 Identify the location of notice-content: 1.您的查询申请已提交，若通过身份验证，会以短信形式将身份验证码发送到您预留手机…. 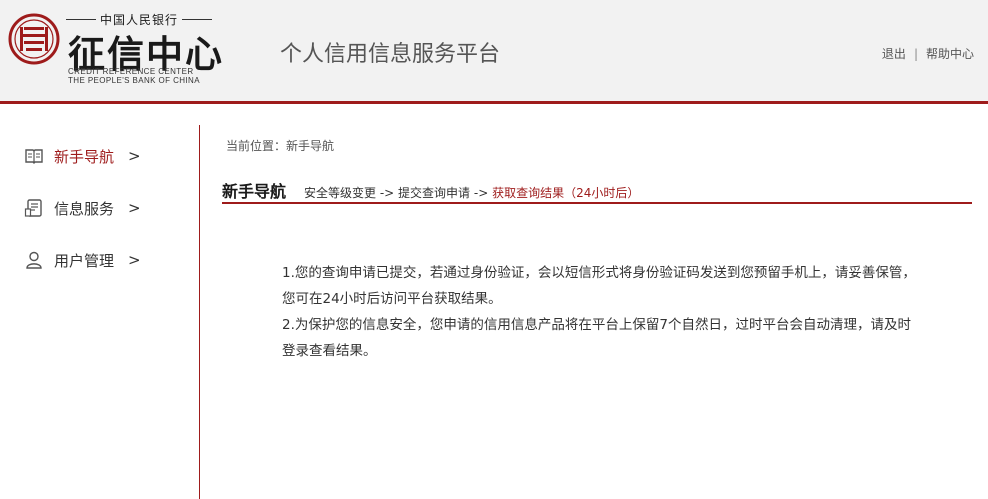
(602, 312).